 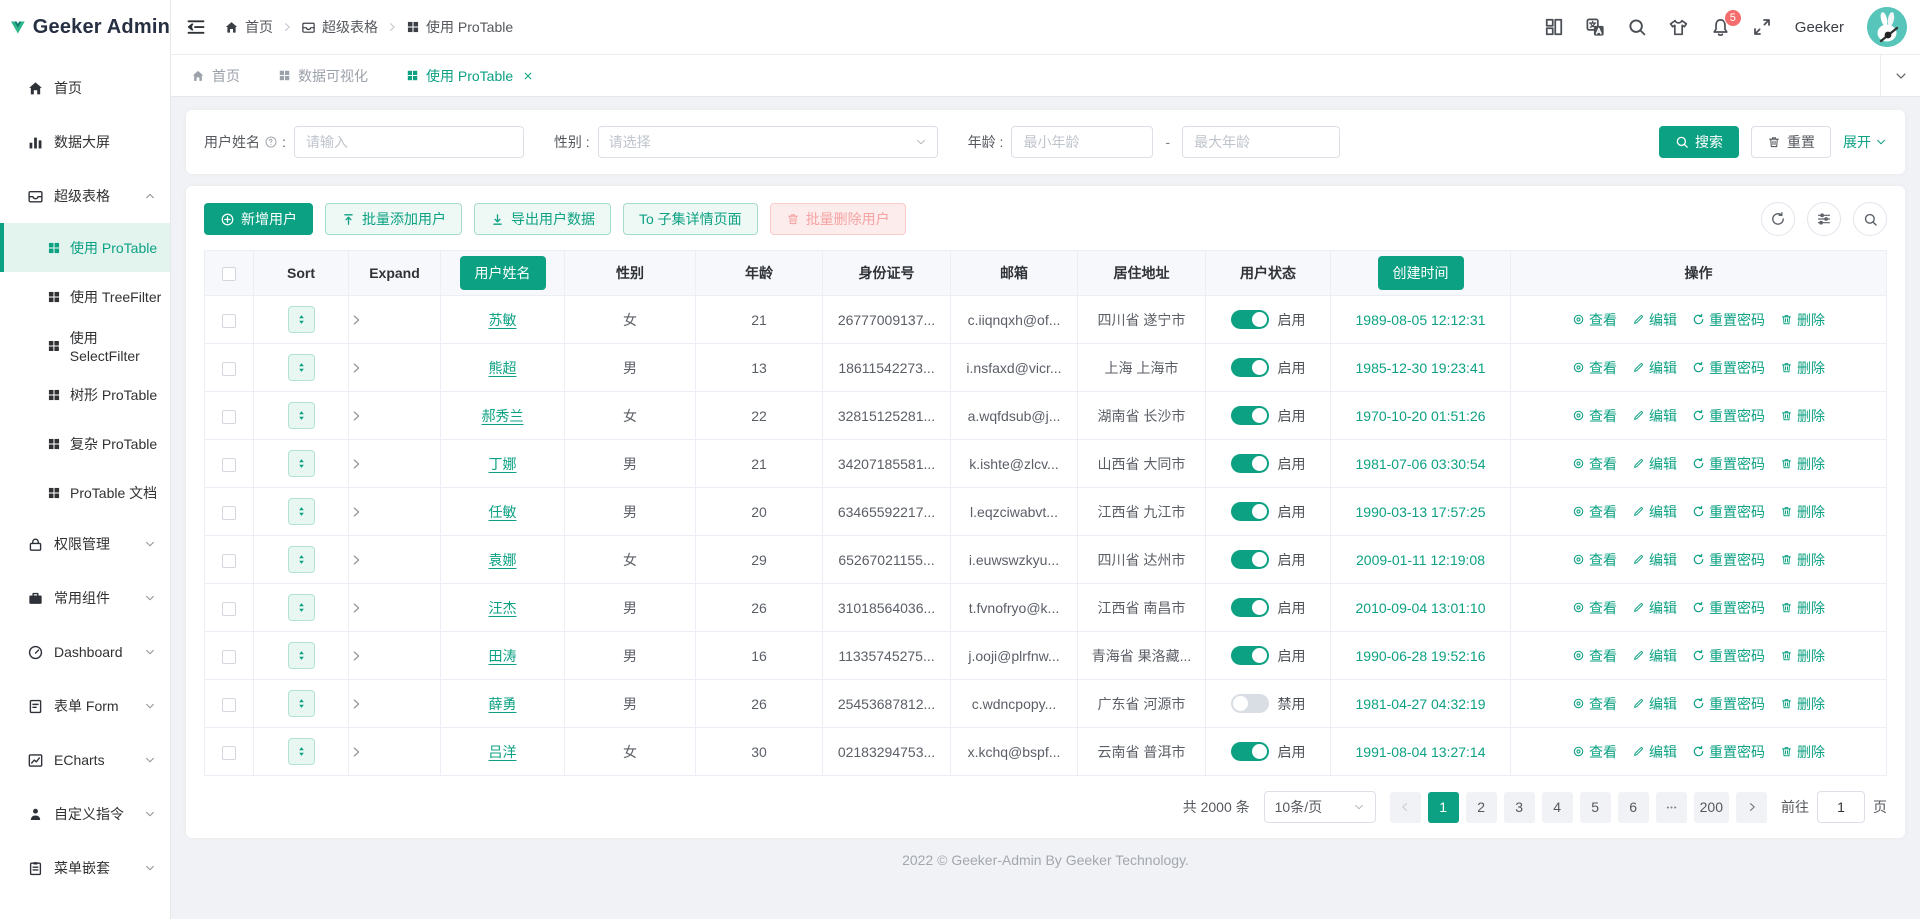 I want to click on breadcrumb-supertable: 超级表格, so click(x=339, y=27).